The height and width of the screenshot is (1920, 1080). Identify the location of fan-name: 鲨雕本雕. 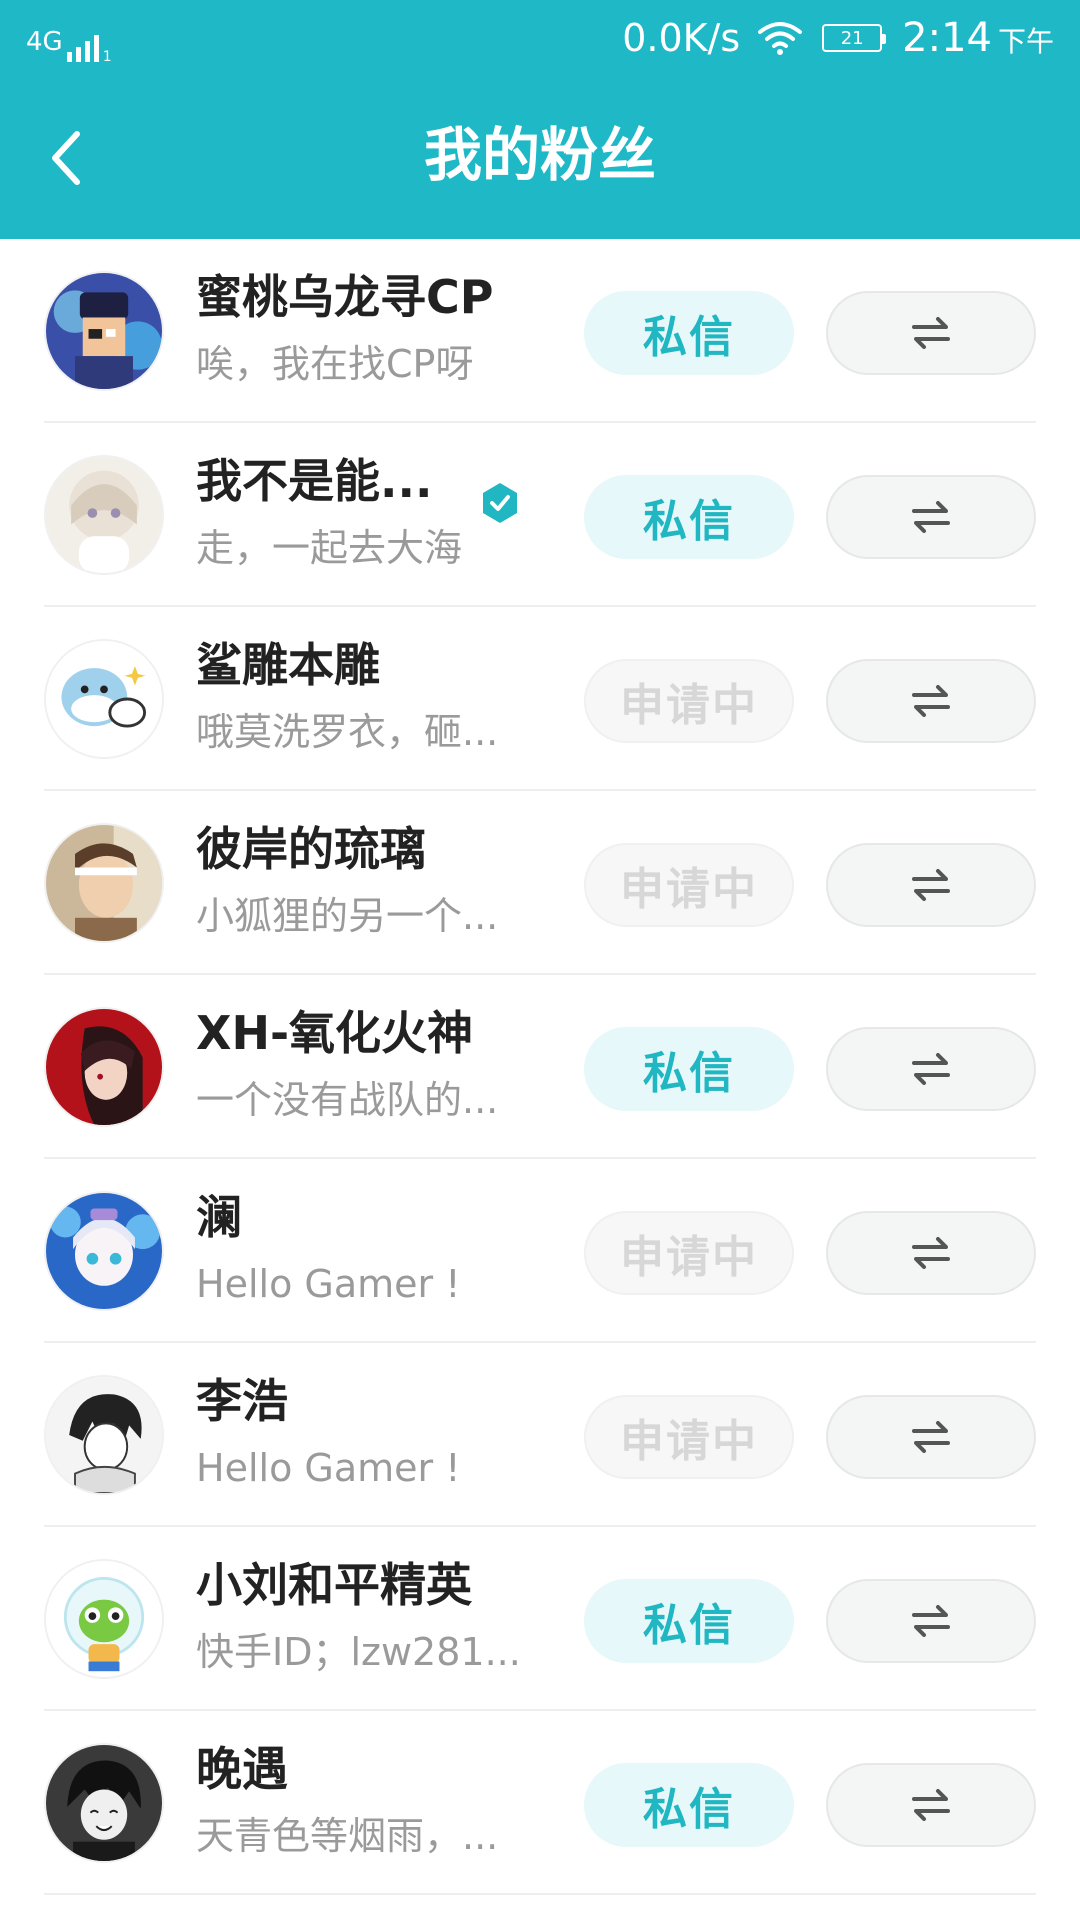
(288, 665).